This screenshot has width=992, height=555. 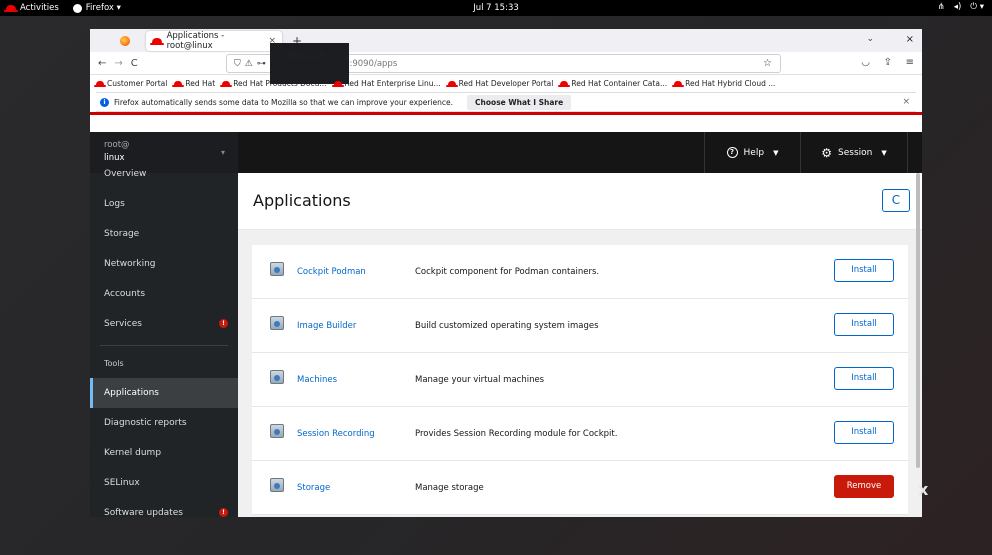 I want to click on bookmark-label: Red Hat, so click(x=200, y=83).